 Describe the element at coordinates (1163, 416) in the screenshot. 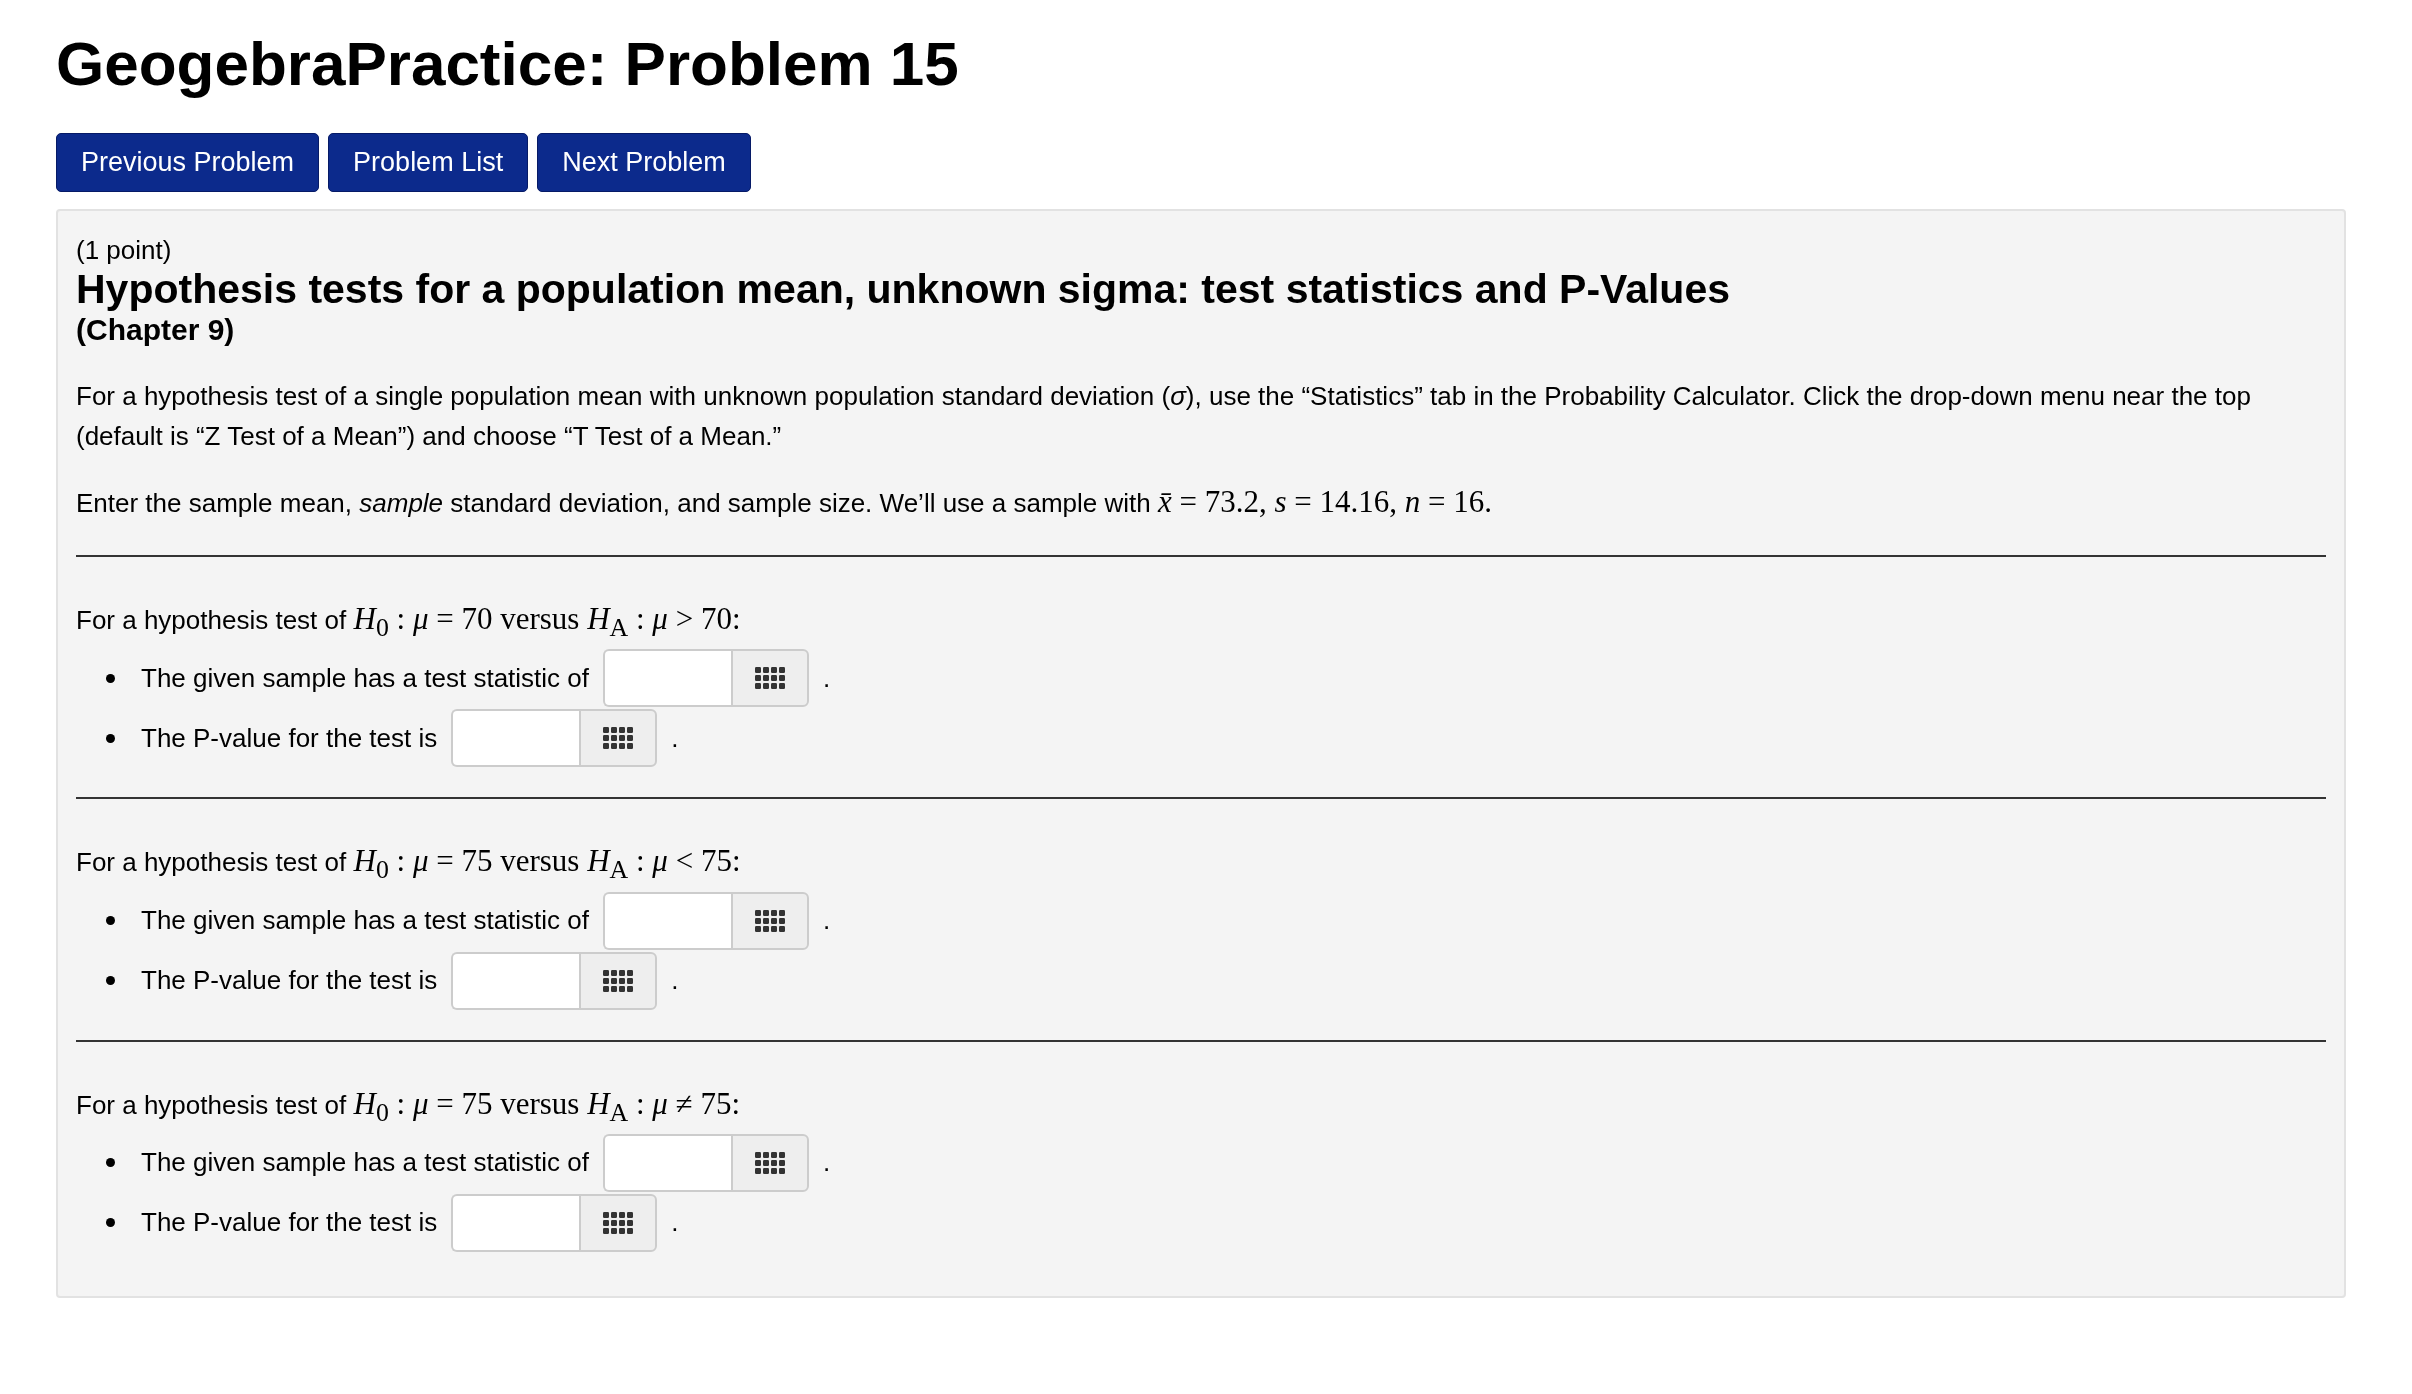

I see `paragraph-text: For a hypothesis test of a single population mean with unknown population standard deviation (σ), use the “Statistics” tab in the Probability Calculator. Click the drop-down menu near the top (default is “Z Test of a Mean”) and choose “T Test of a Mean.”` at that location.